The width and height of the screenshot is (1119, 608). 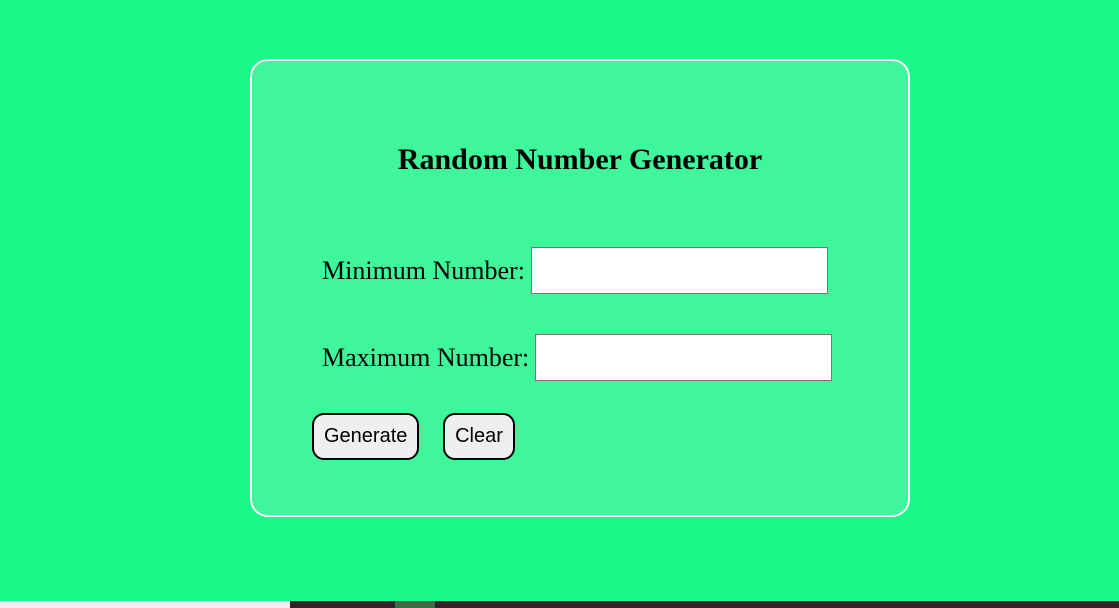 I want to click on min-row: Minimum Number:, so click(x=575, y=270).